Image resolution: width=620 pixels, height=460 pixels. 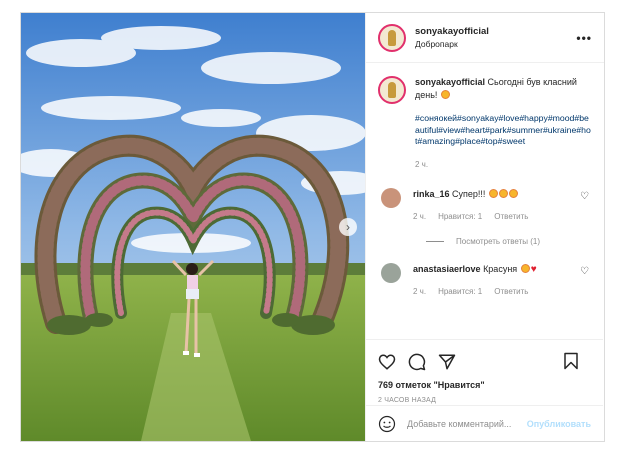 I want to click on view-replies-button: Посмотреть ответы (1), so click(x=508, y=241).